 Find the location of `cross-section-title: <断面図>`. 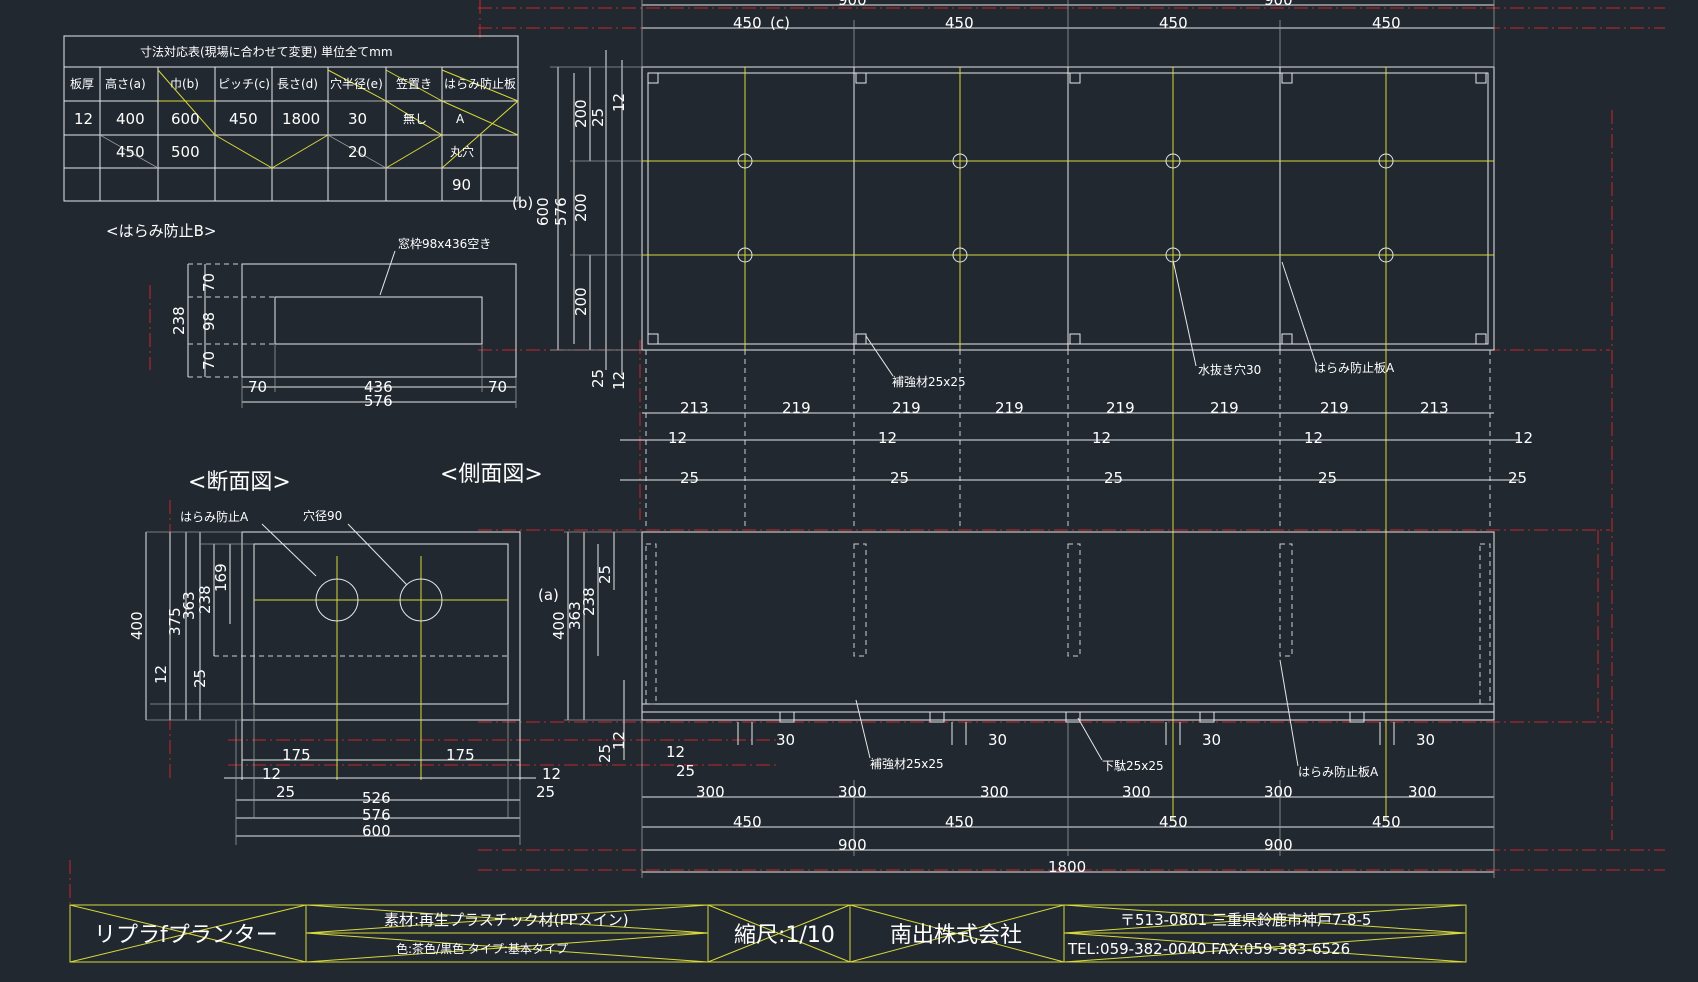

cross-section-title: <断面図> is located at coordinates (239, 482).